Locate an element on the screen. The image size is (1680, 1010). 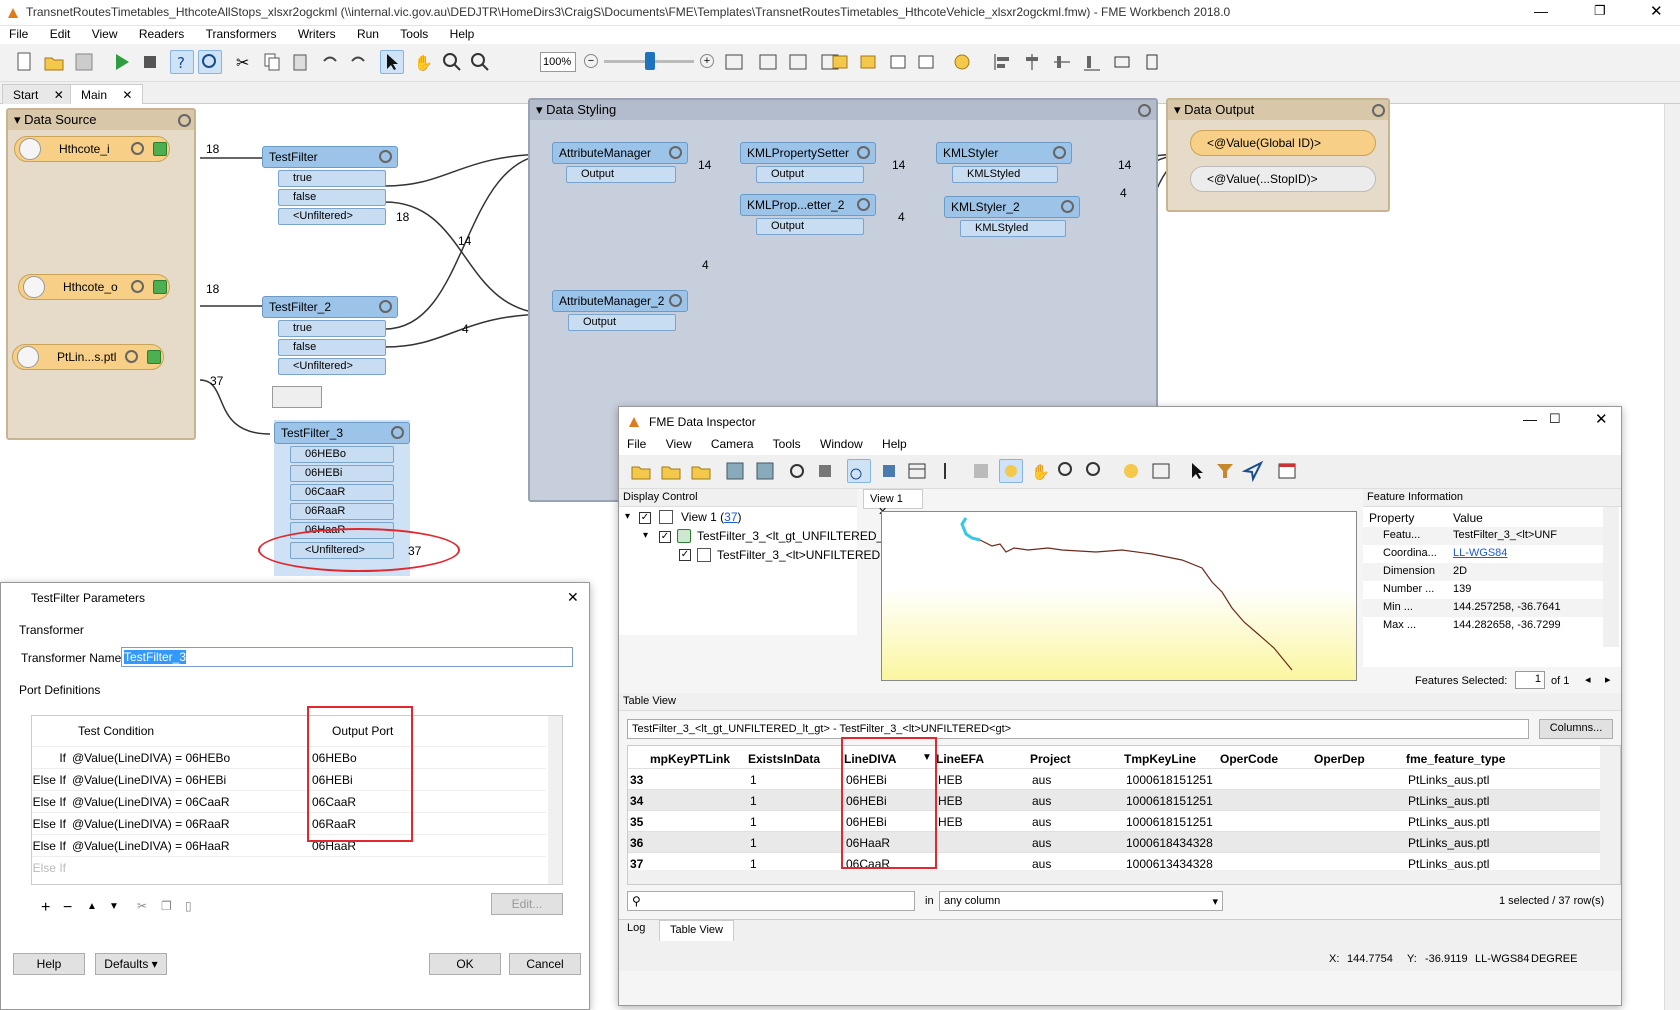
ok-button: OK is located at coordinates (465, 964).